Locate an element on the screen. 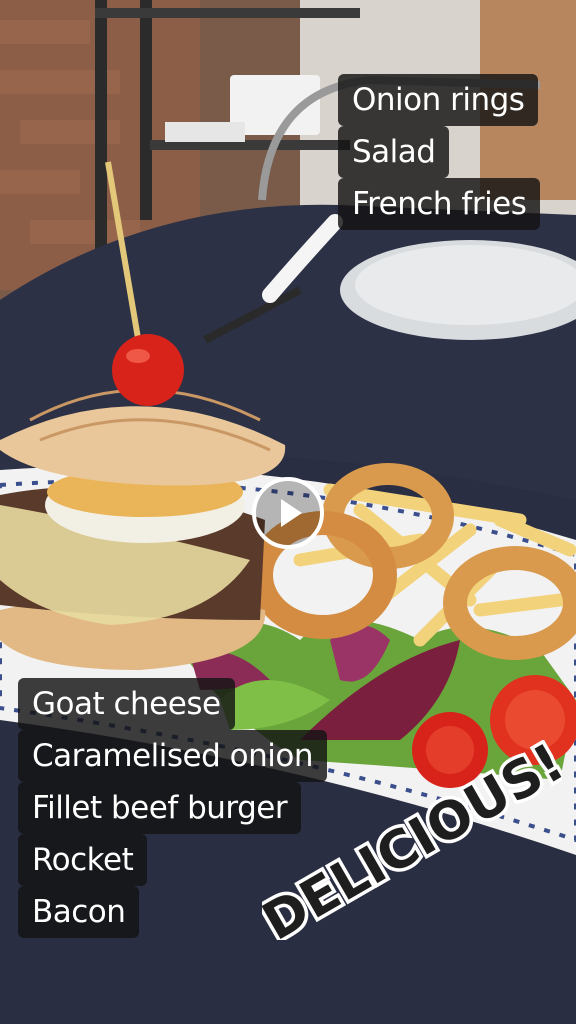 This screenshot has height=1024, width=576. caption-line-bacon: Bacon is located at coordinates (79, 912).